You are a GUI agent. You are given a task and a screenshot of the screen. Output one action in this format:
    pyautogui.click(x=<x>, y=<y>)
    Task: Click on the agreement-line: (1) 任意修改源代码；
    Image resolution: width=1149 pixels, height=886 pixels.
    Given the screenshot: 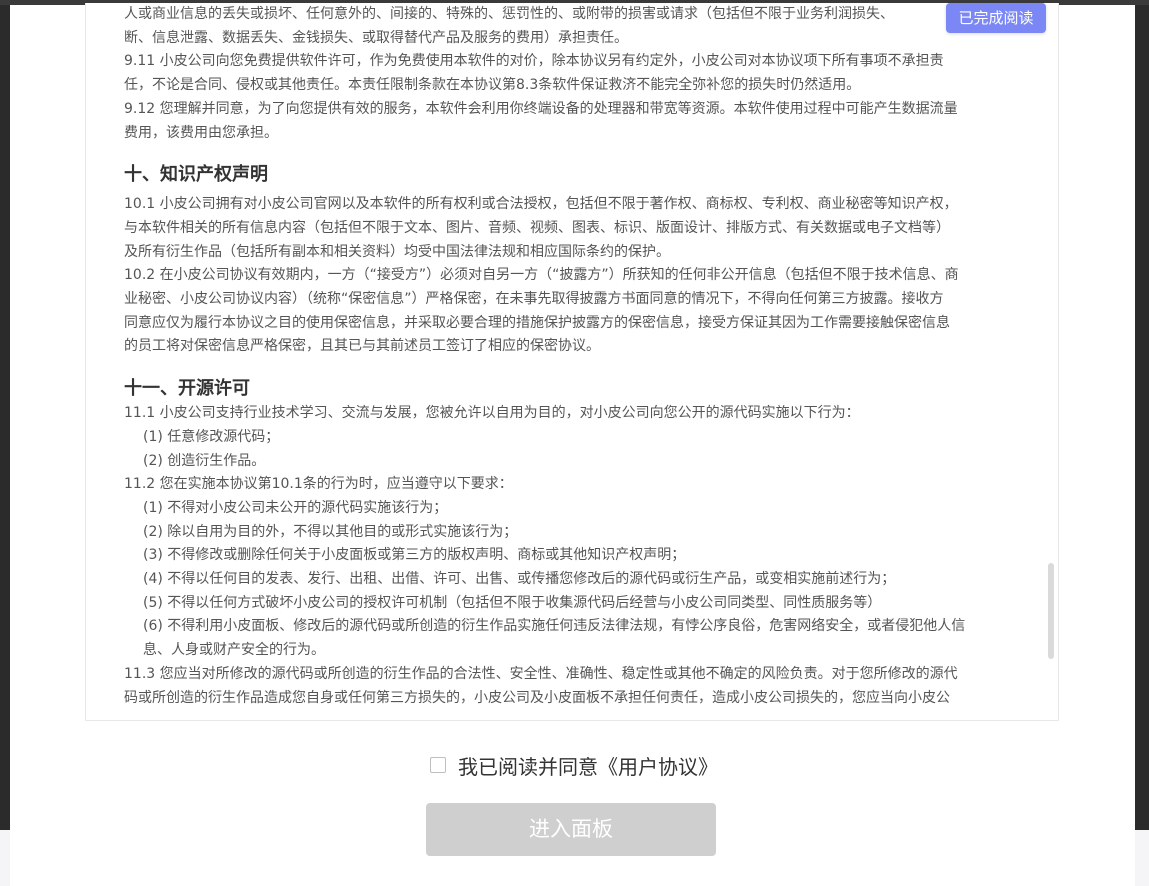 What is the action you would take?
    pyautogui.click(x=211, y=436)
    